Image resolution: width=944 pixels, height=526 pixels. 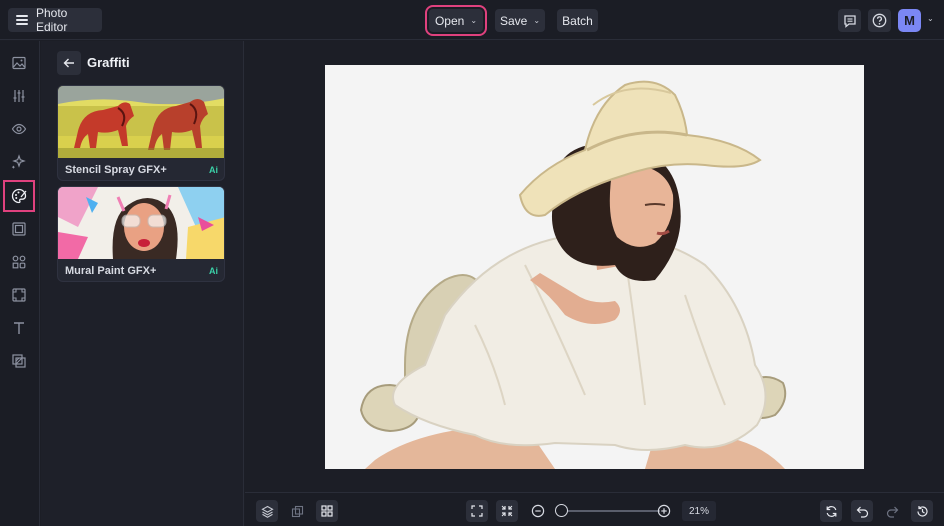 I want to click on help-button, so click(x=879, y=20).